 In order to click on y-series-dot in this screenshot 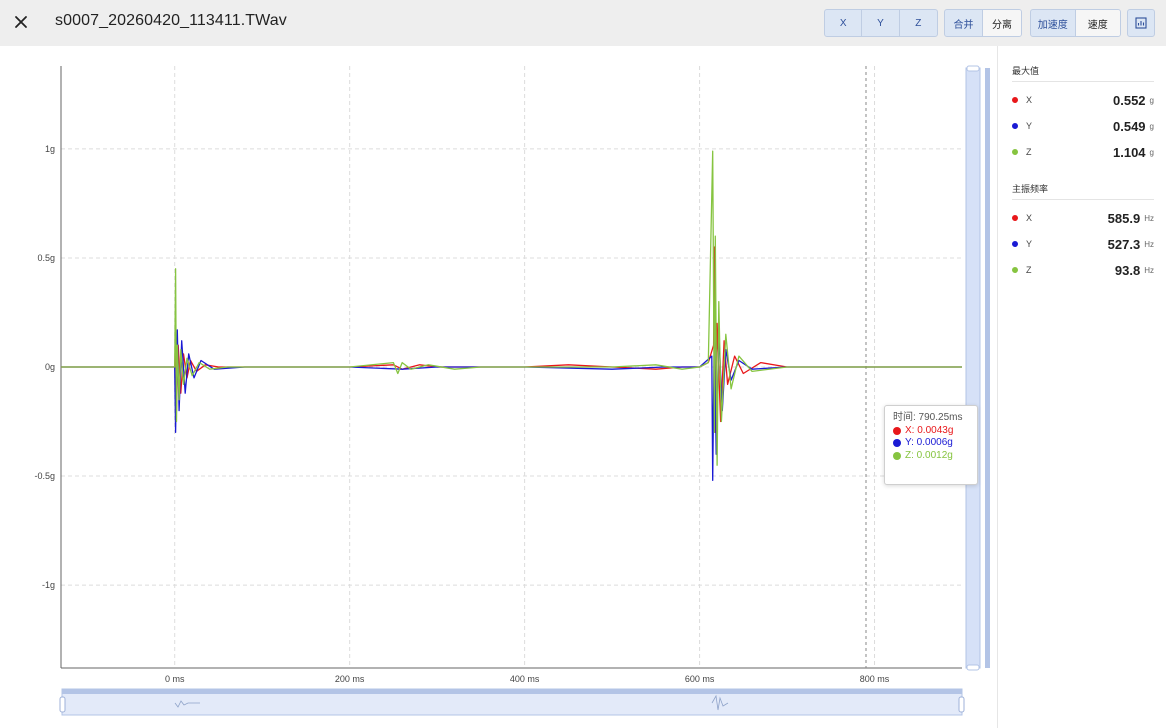, I will do `click(897, 443)`.